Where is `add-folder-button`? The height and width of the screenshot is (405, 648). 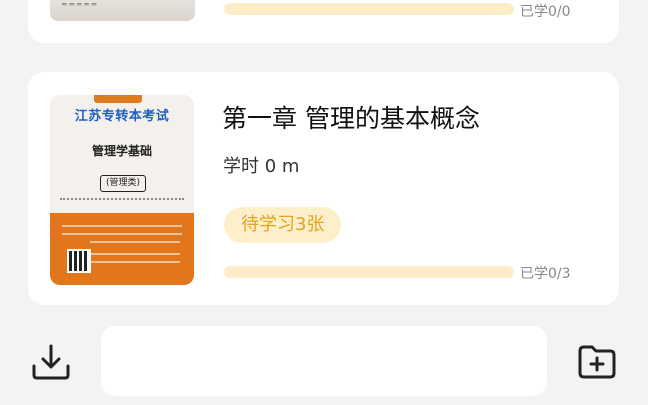
add-folder-button is located at coordinates (597, 362).